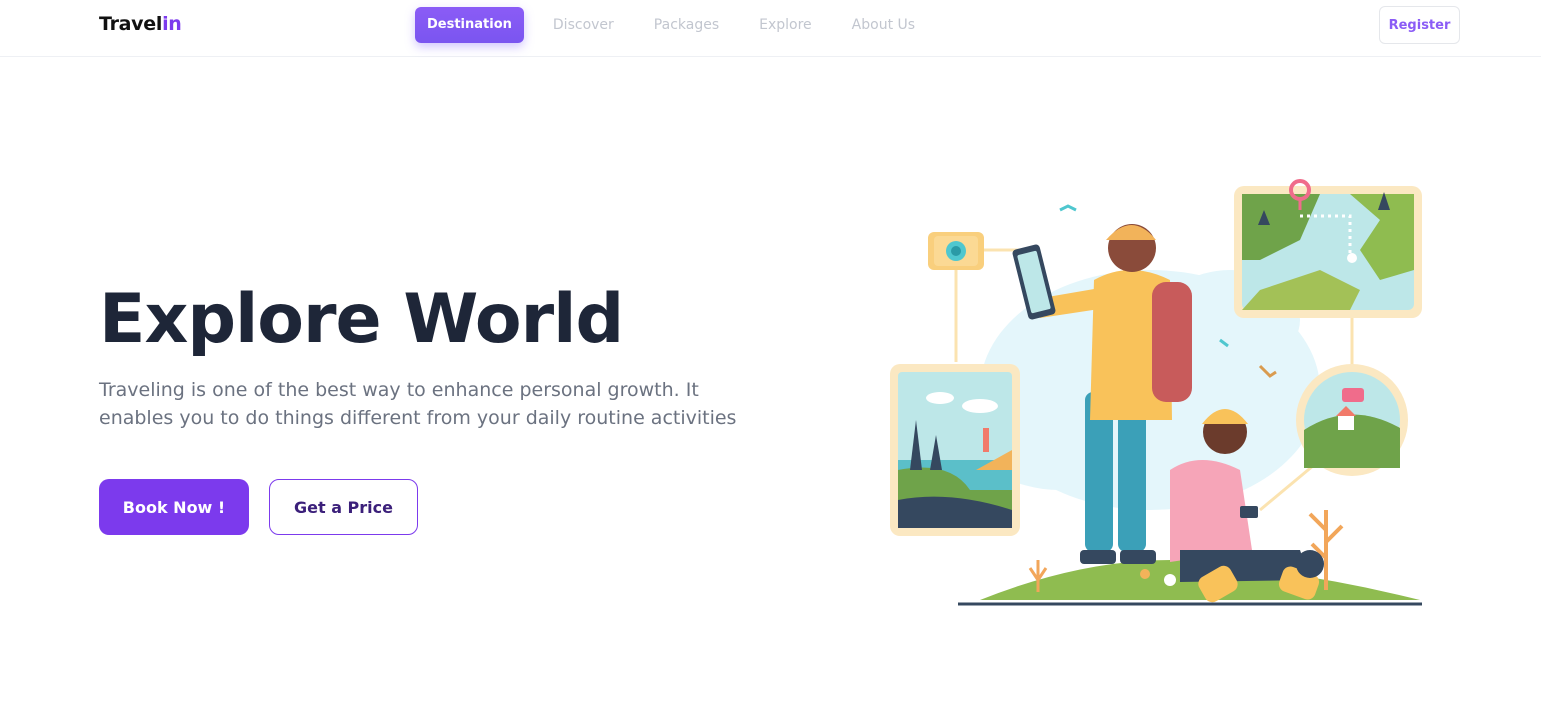 The image size is (1541, 703). What do you see at coordinates (343, 507) in the screenshot?
I see `get-a-price-button: Get a Price` at bounding box center [343, 507].